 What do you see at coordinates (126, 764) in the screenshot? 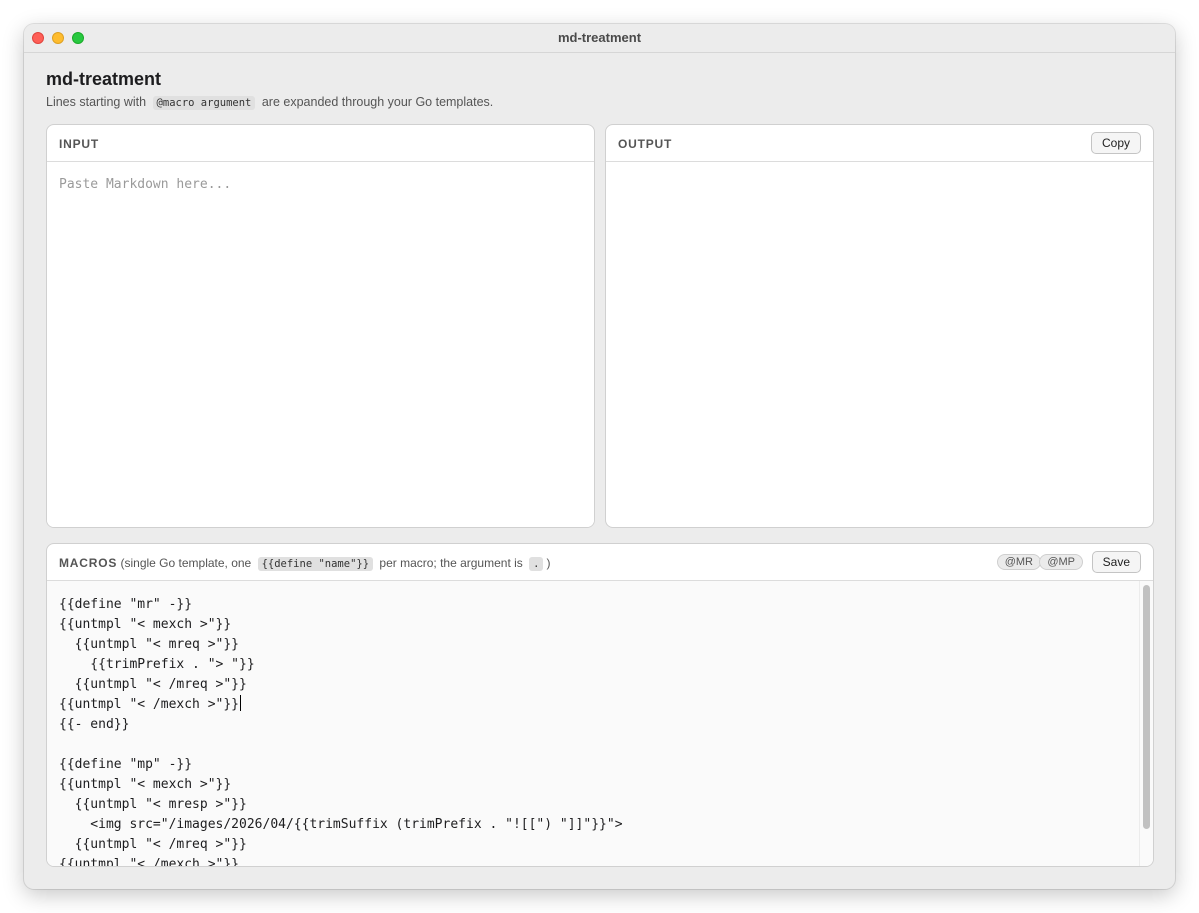
I see `code-line: {{define "mp" -}}` at bounding box center [126, 764].